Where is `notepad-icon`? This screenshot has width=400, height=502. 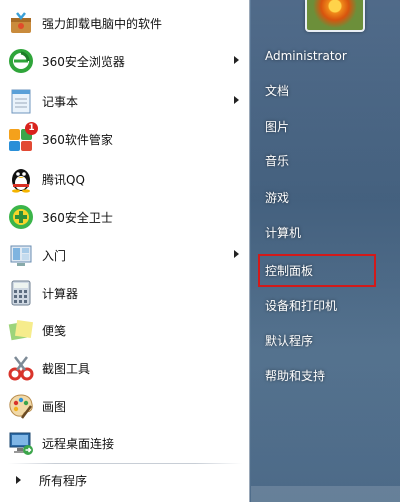 notepad-icon is located at coordinates (21, 101).